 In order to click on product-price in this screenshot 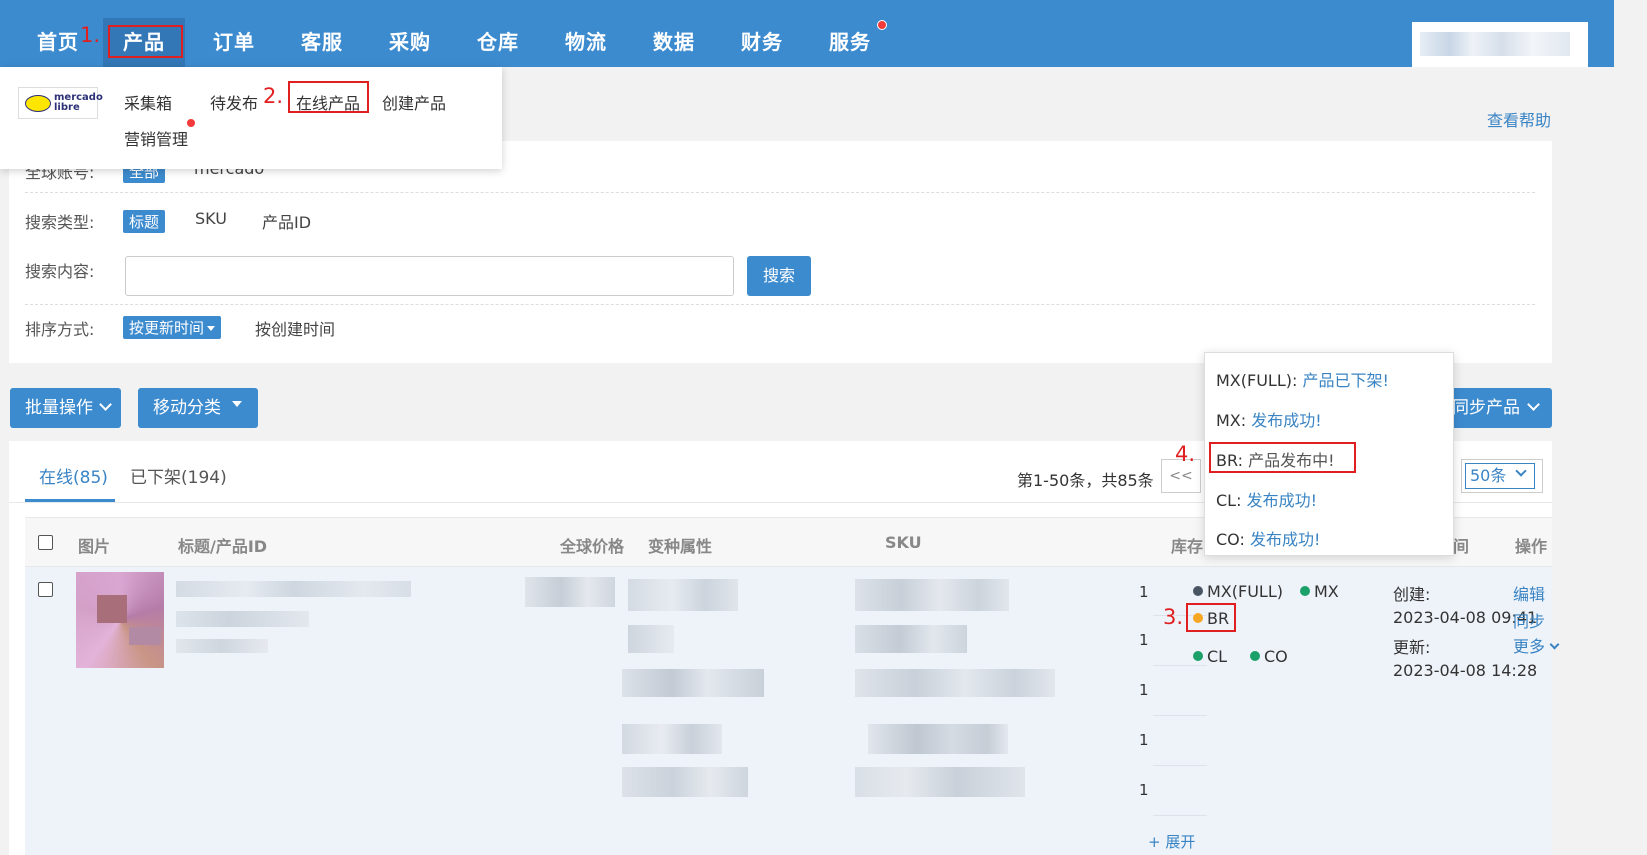, I will do `click(570, 592)`.